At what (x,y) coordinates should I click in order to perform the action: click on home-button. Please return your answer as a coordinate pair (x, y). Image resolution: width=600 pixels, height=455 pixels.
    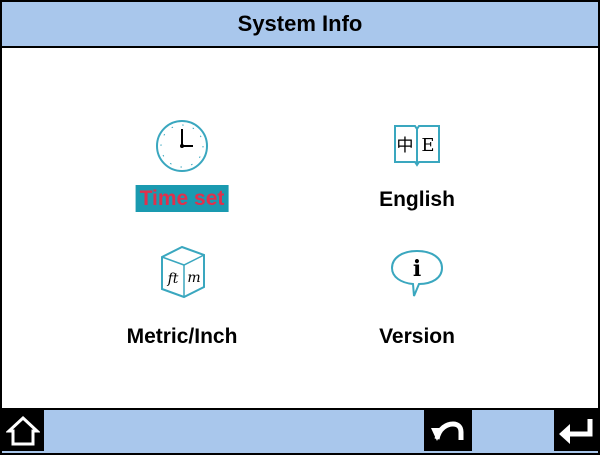
    Looking at the image, I should click on (23, 430).